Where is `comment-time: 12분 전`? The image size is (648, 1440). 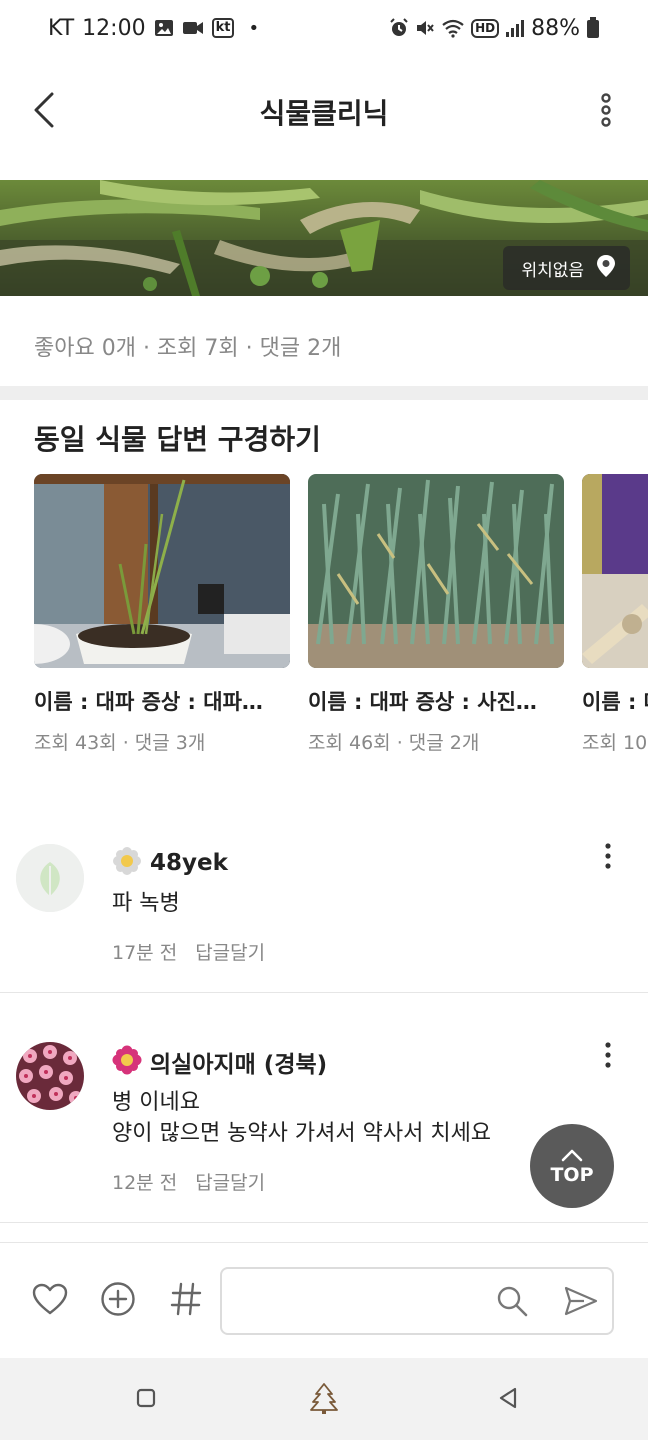
comment-time: 12분 전 is located at coordinates (145, 1183).